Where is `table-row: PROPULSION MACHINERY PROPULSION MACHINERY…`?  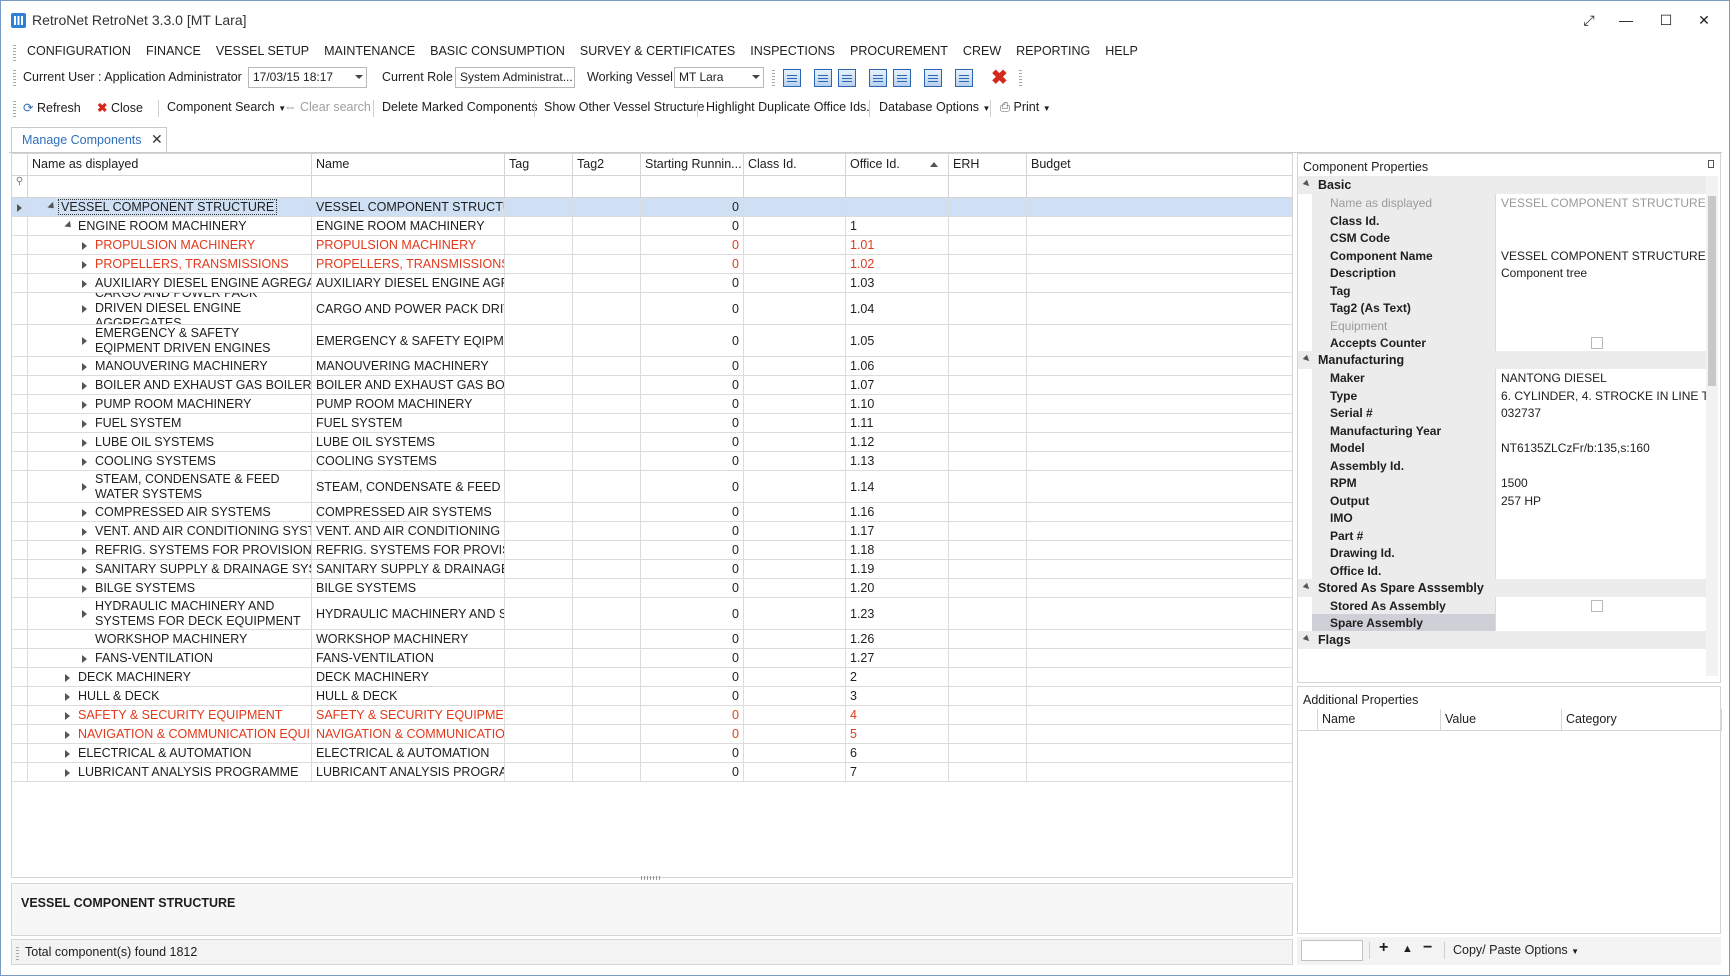 table-row: PROPULSION MACHINERY PROPULSION MACHINERY… is located at coordinates (652, 245).